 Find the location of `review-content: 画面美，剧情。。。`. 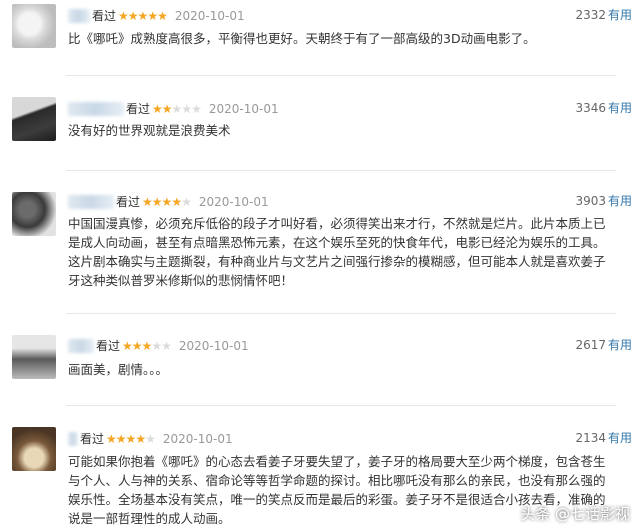

review-content: 画面美，剧情。。。 is located at coordinates (118, 369).